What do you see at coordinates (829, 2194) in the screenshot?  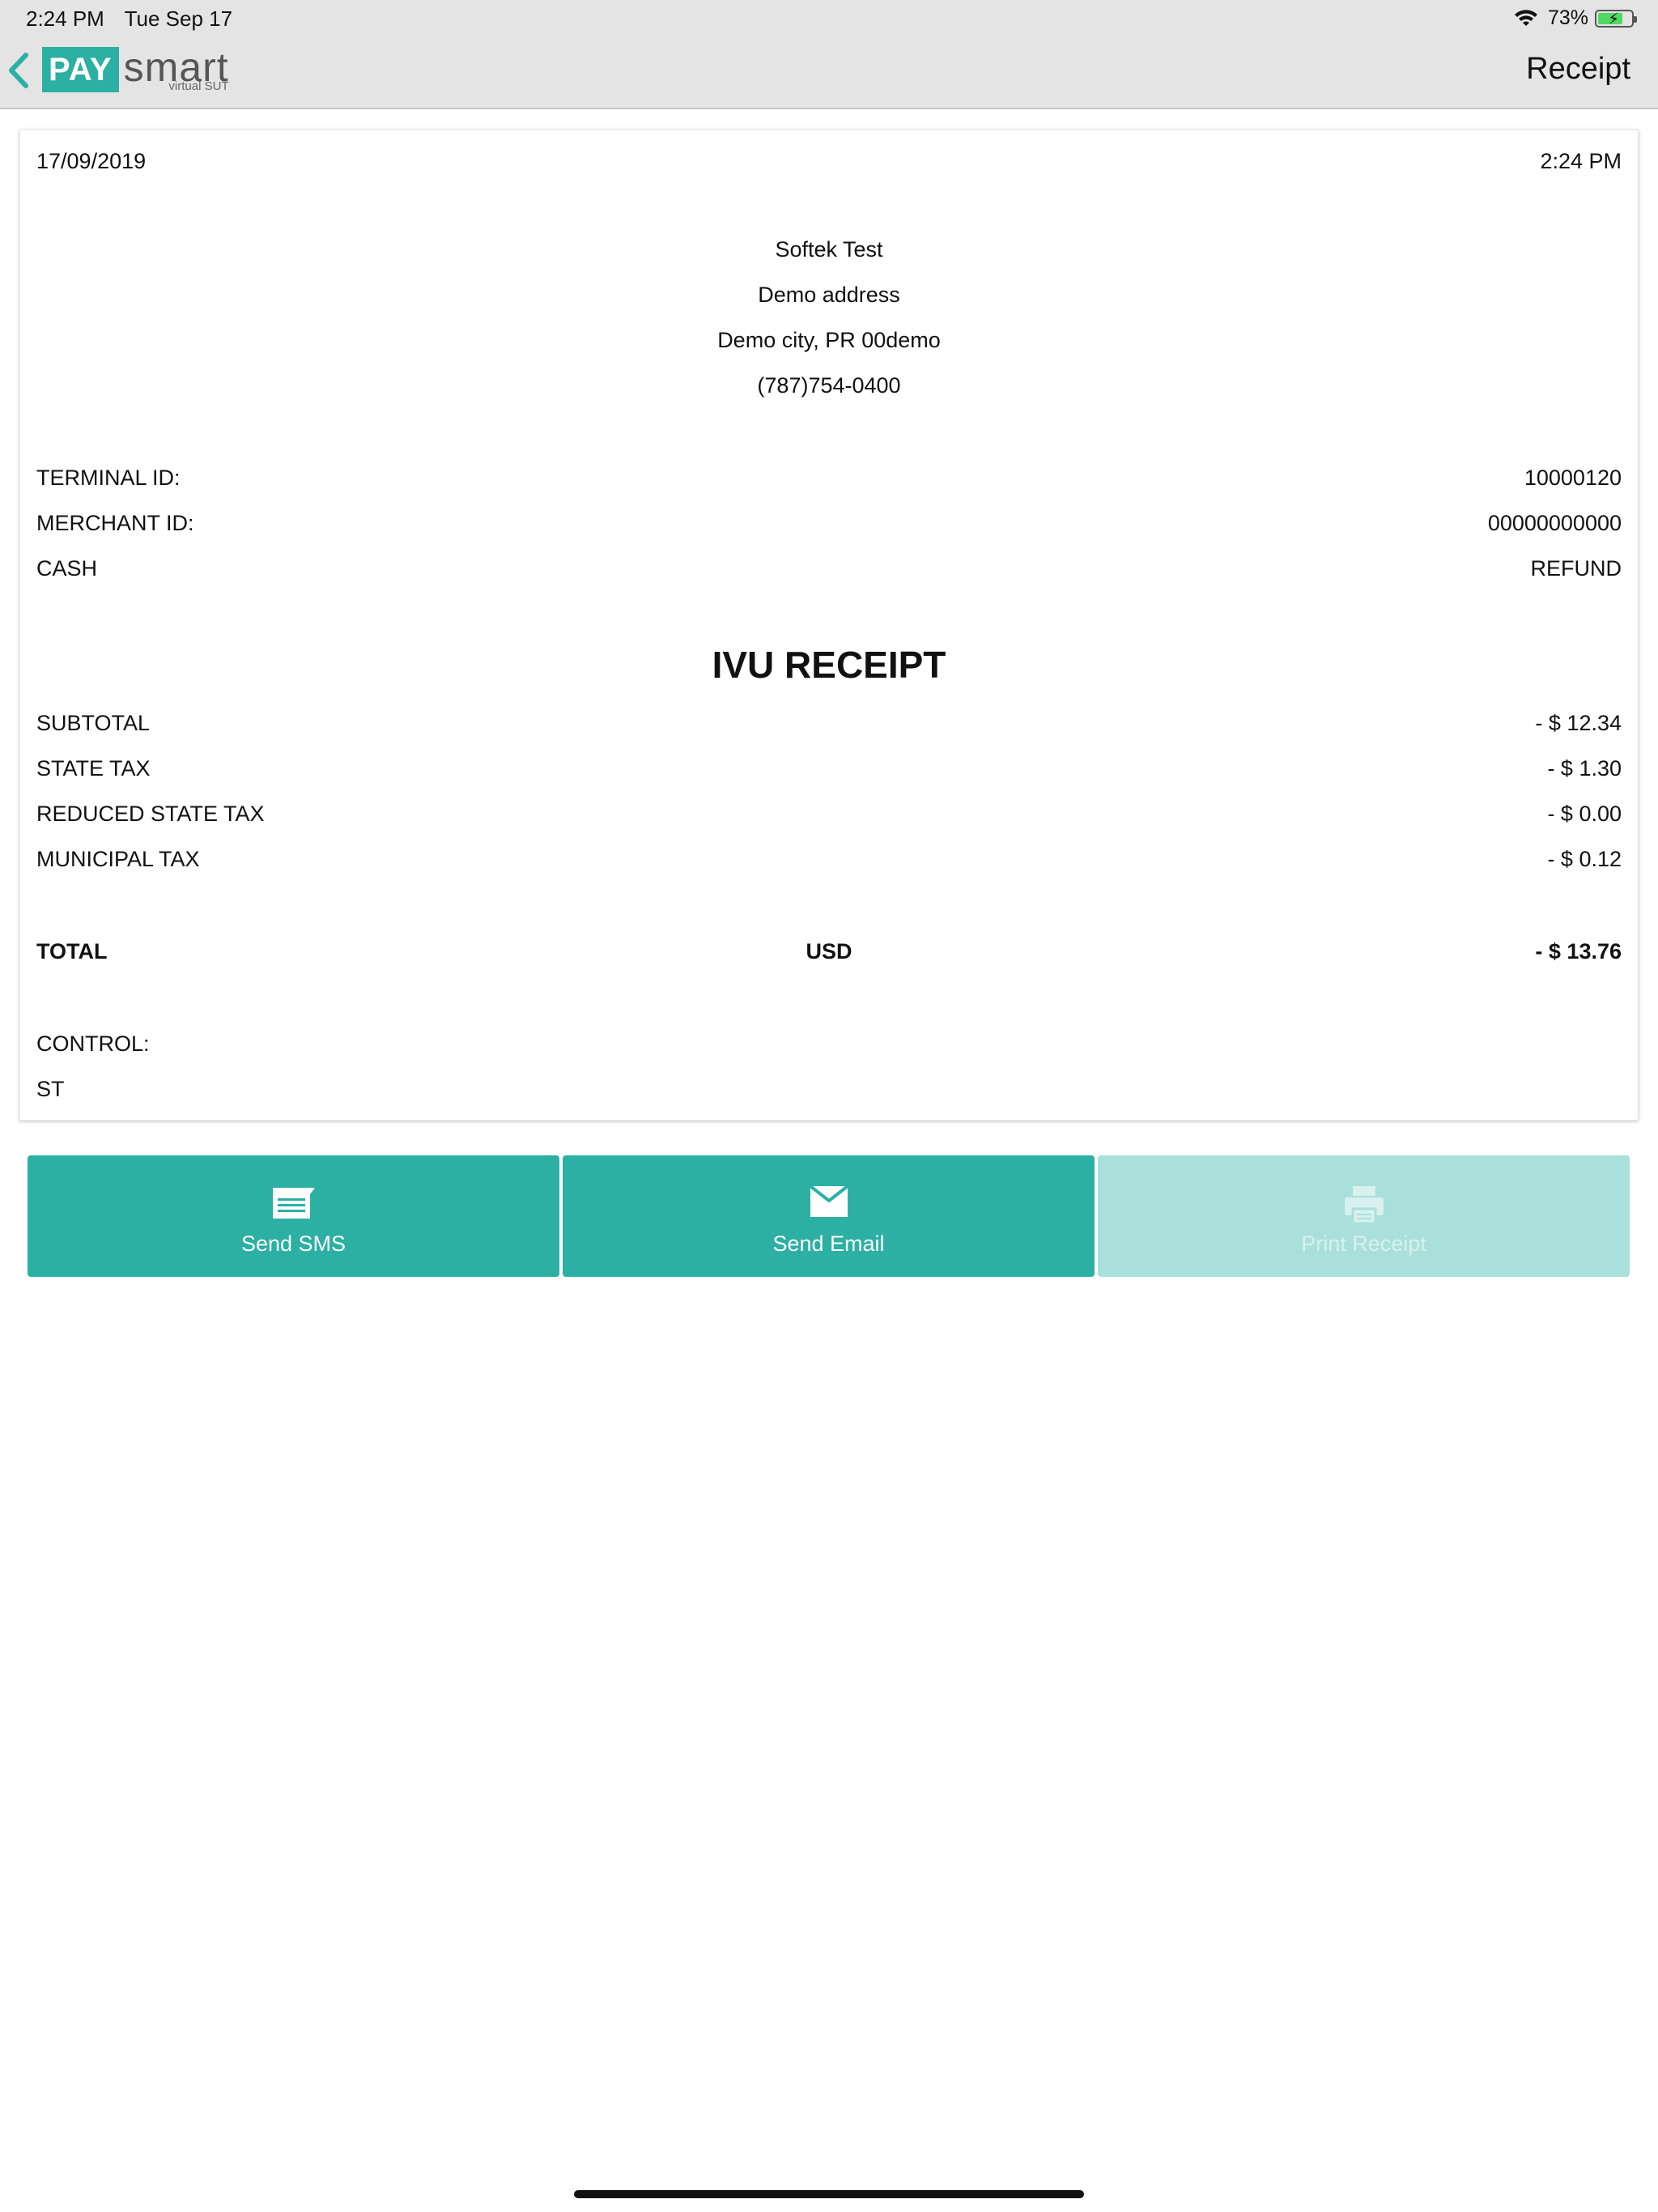 I see `home-indicator` at bounding box center [829, 2194].